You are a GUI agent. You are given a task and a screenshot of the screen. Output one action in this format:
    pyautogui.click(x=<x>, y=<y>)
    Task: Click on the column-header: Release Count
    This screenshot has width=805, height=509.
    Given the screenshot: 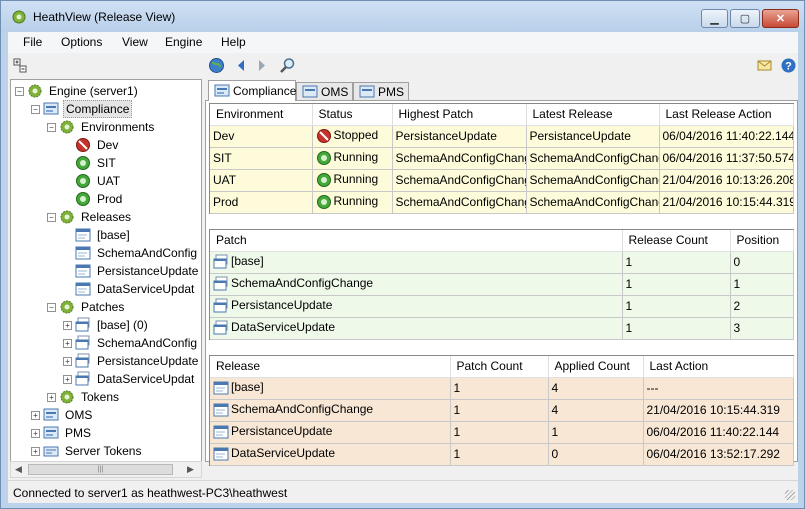 What is the action you would take?
    pyautogui.click(x=676, y=241)
    